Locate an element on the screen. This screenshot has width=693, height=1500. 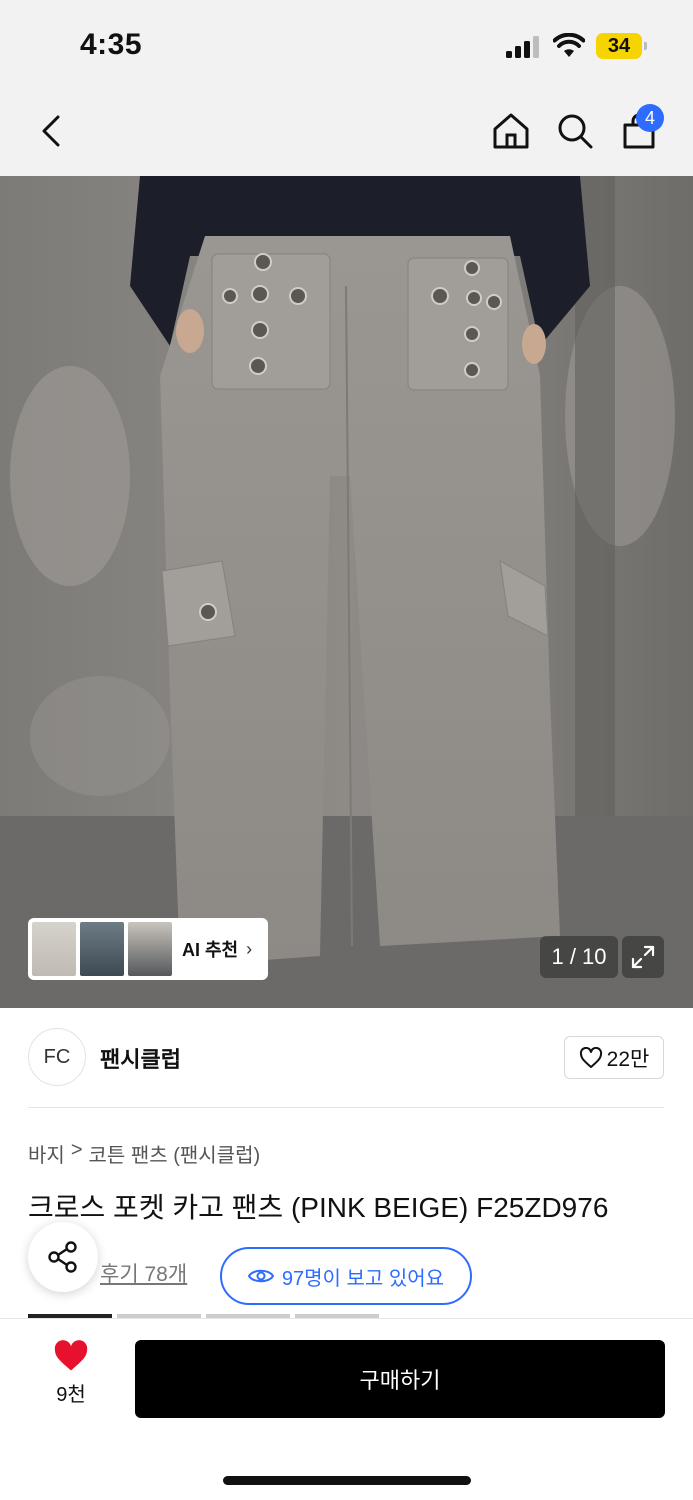
top-nav is located at coordinates (346, 133).